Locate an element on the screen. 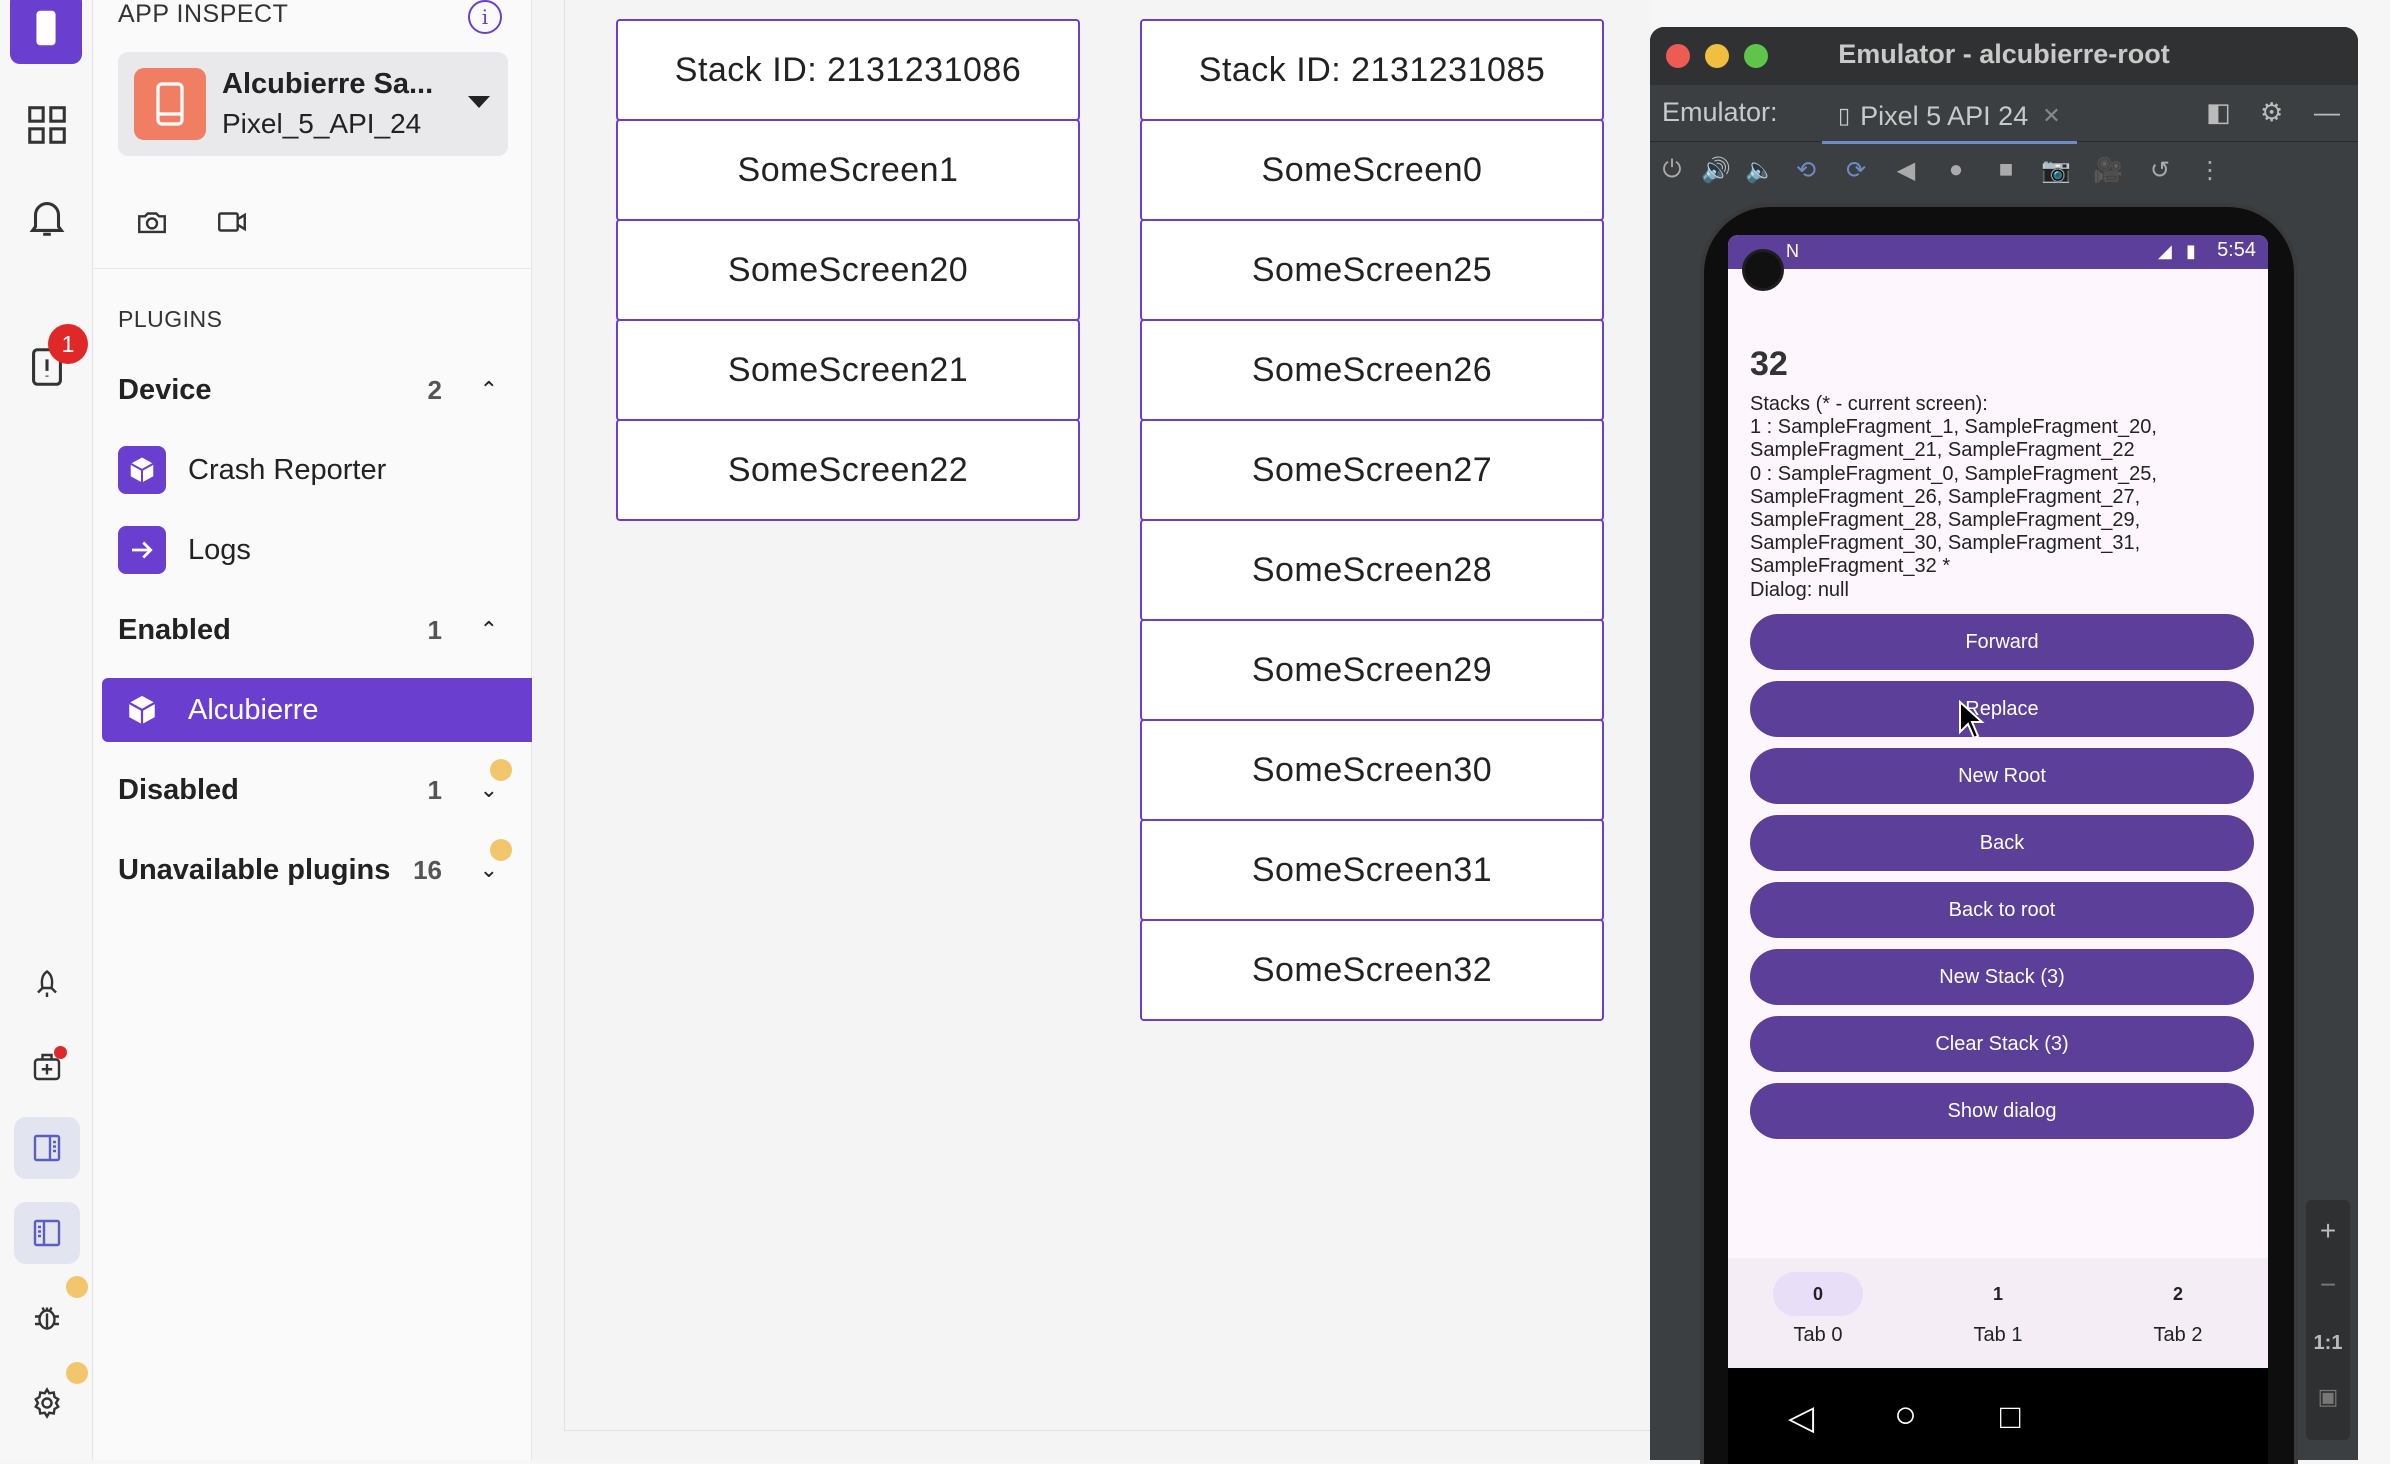 The width and height of the screenshot is (2390, 1464). emulator-settings-gear-icon: ⚙ is located at coordinates (2271, 112).